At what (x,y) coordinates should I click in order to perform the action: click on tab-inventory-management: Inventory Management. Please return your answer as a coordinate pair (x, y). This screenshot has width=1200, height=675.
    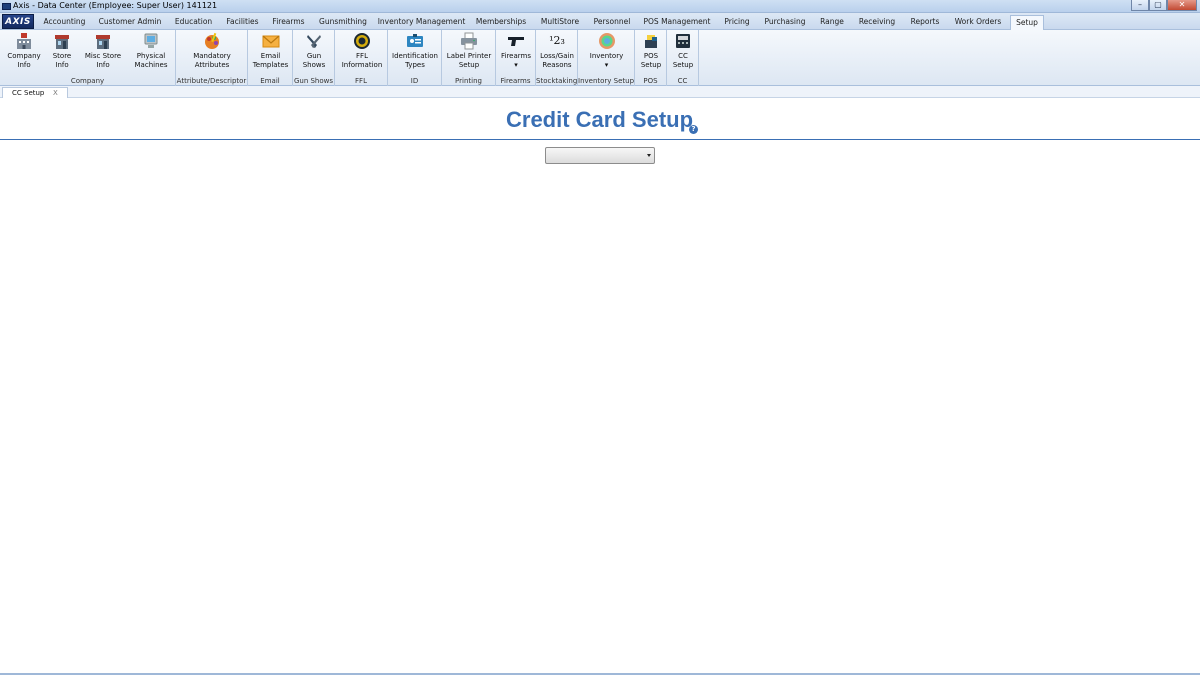
    Looking at the image, I should click on (421, 22).